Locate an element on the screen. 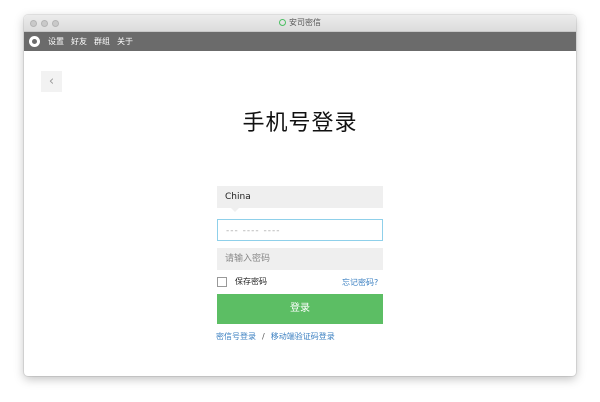 The image size is (600, 402). chevron-left-icon: ‹ is located at coordinates (51, 81).